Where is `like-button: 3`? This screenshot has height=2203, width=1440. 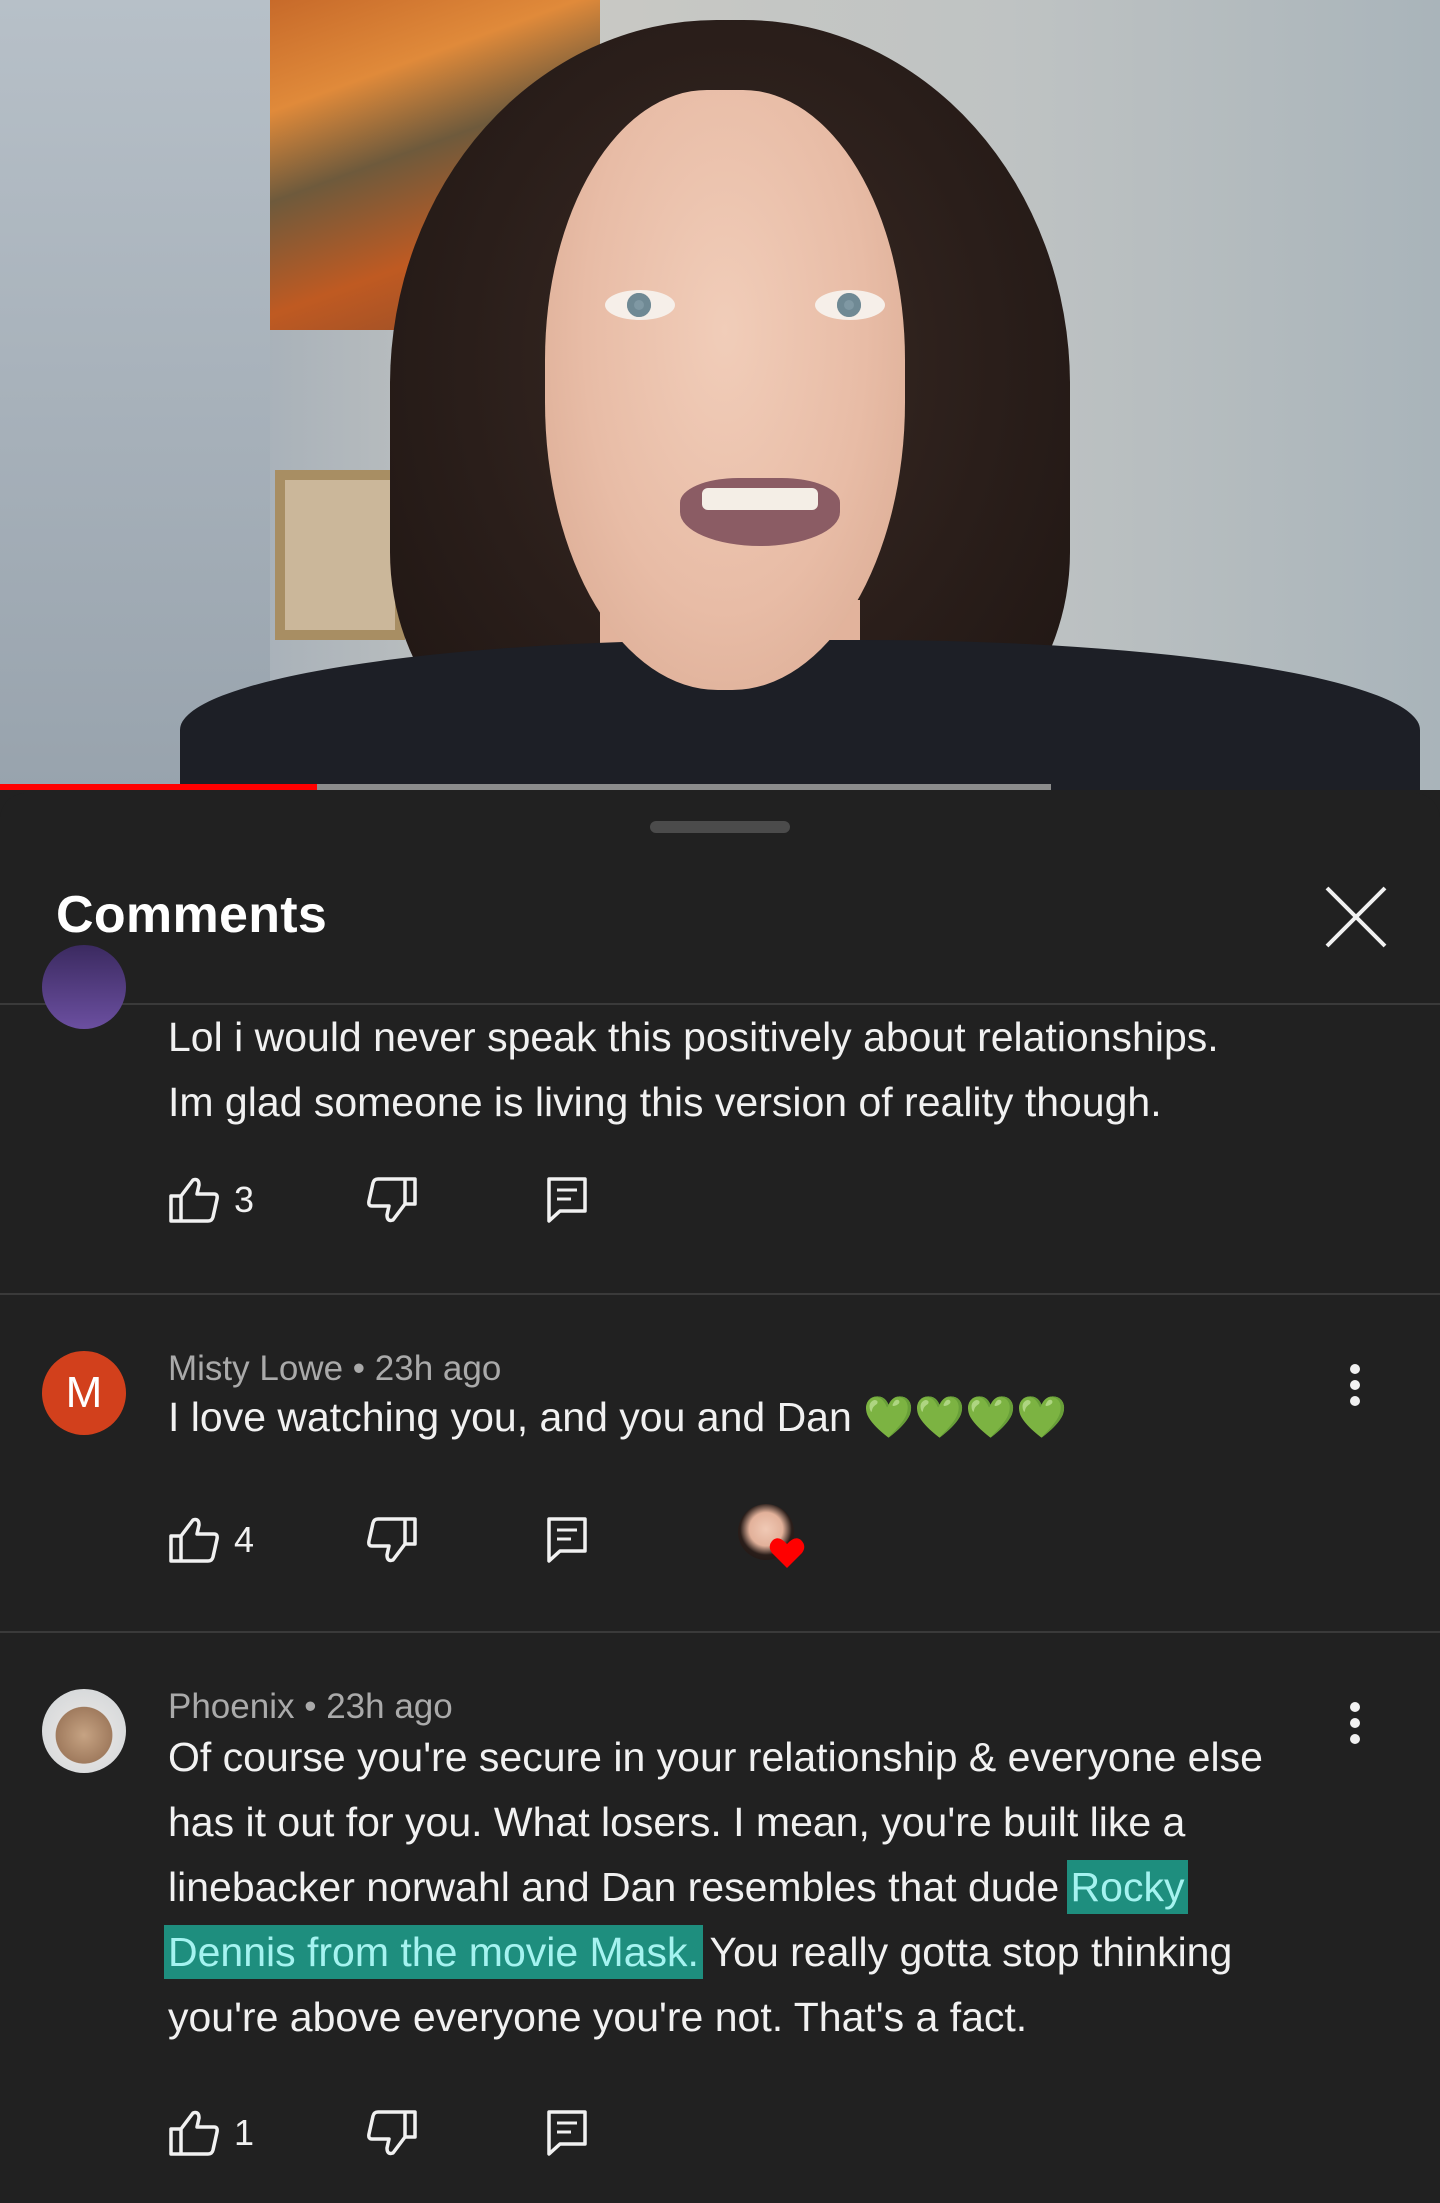
like-button: 3 is located at coordinates (211, 1200).